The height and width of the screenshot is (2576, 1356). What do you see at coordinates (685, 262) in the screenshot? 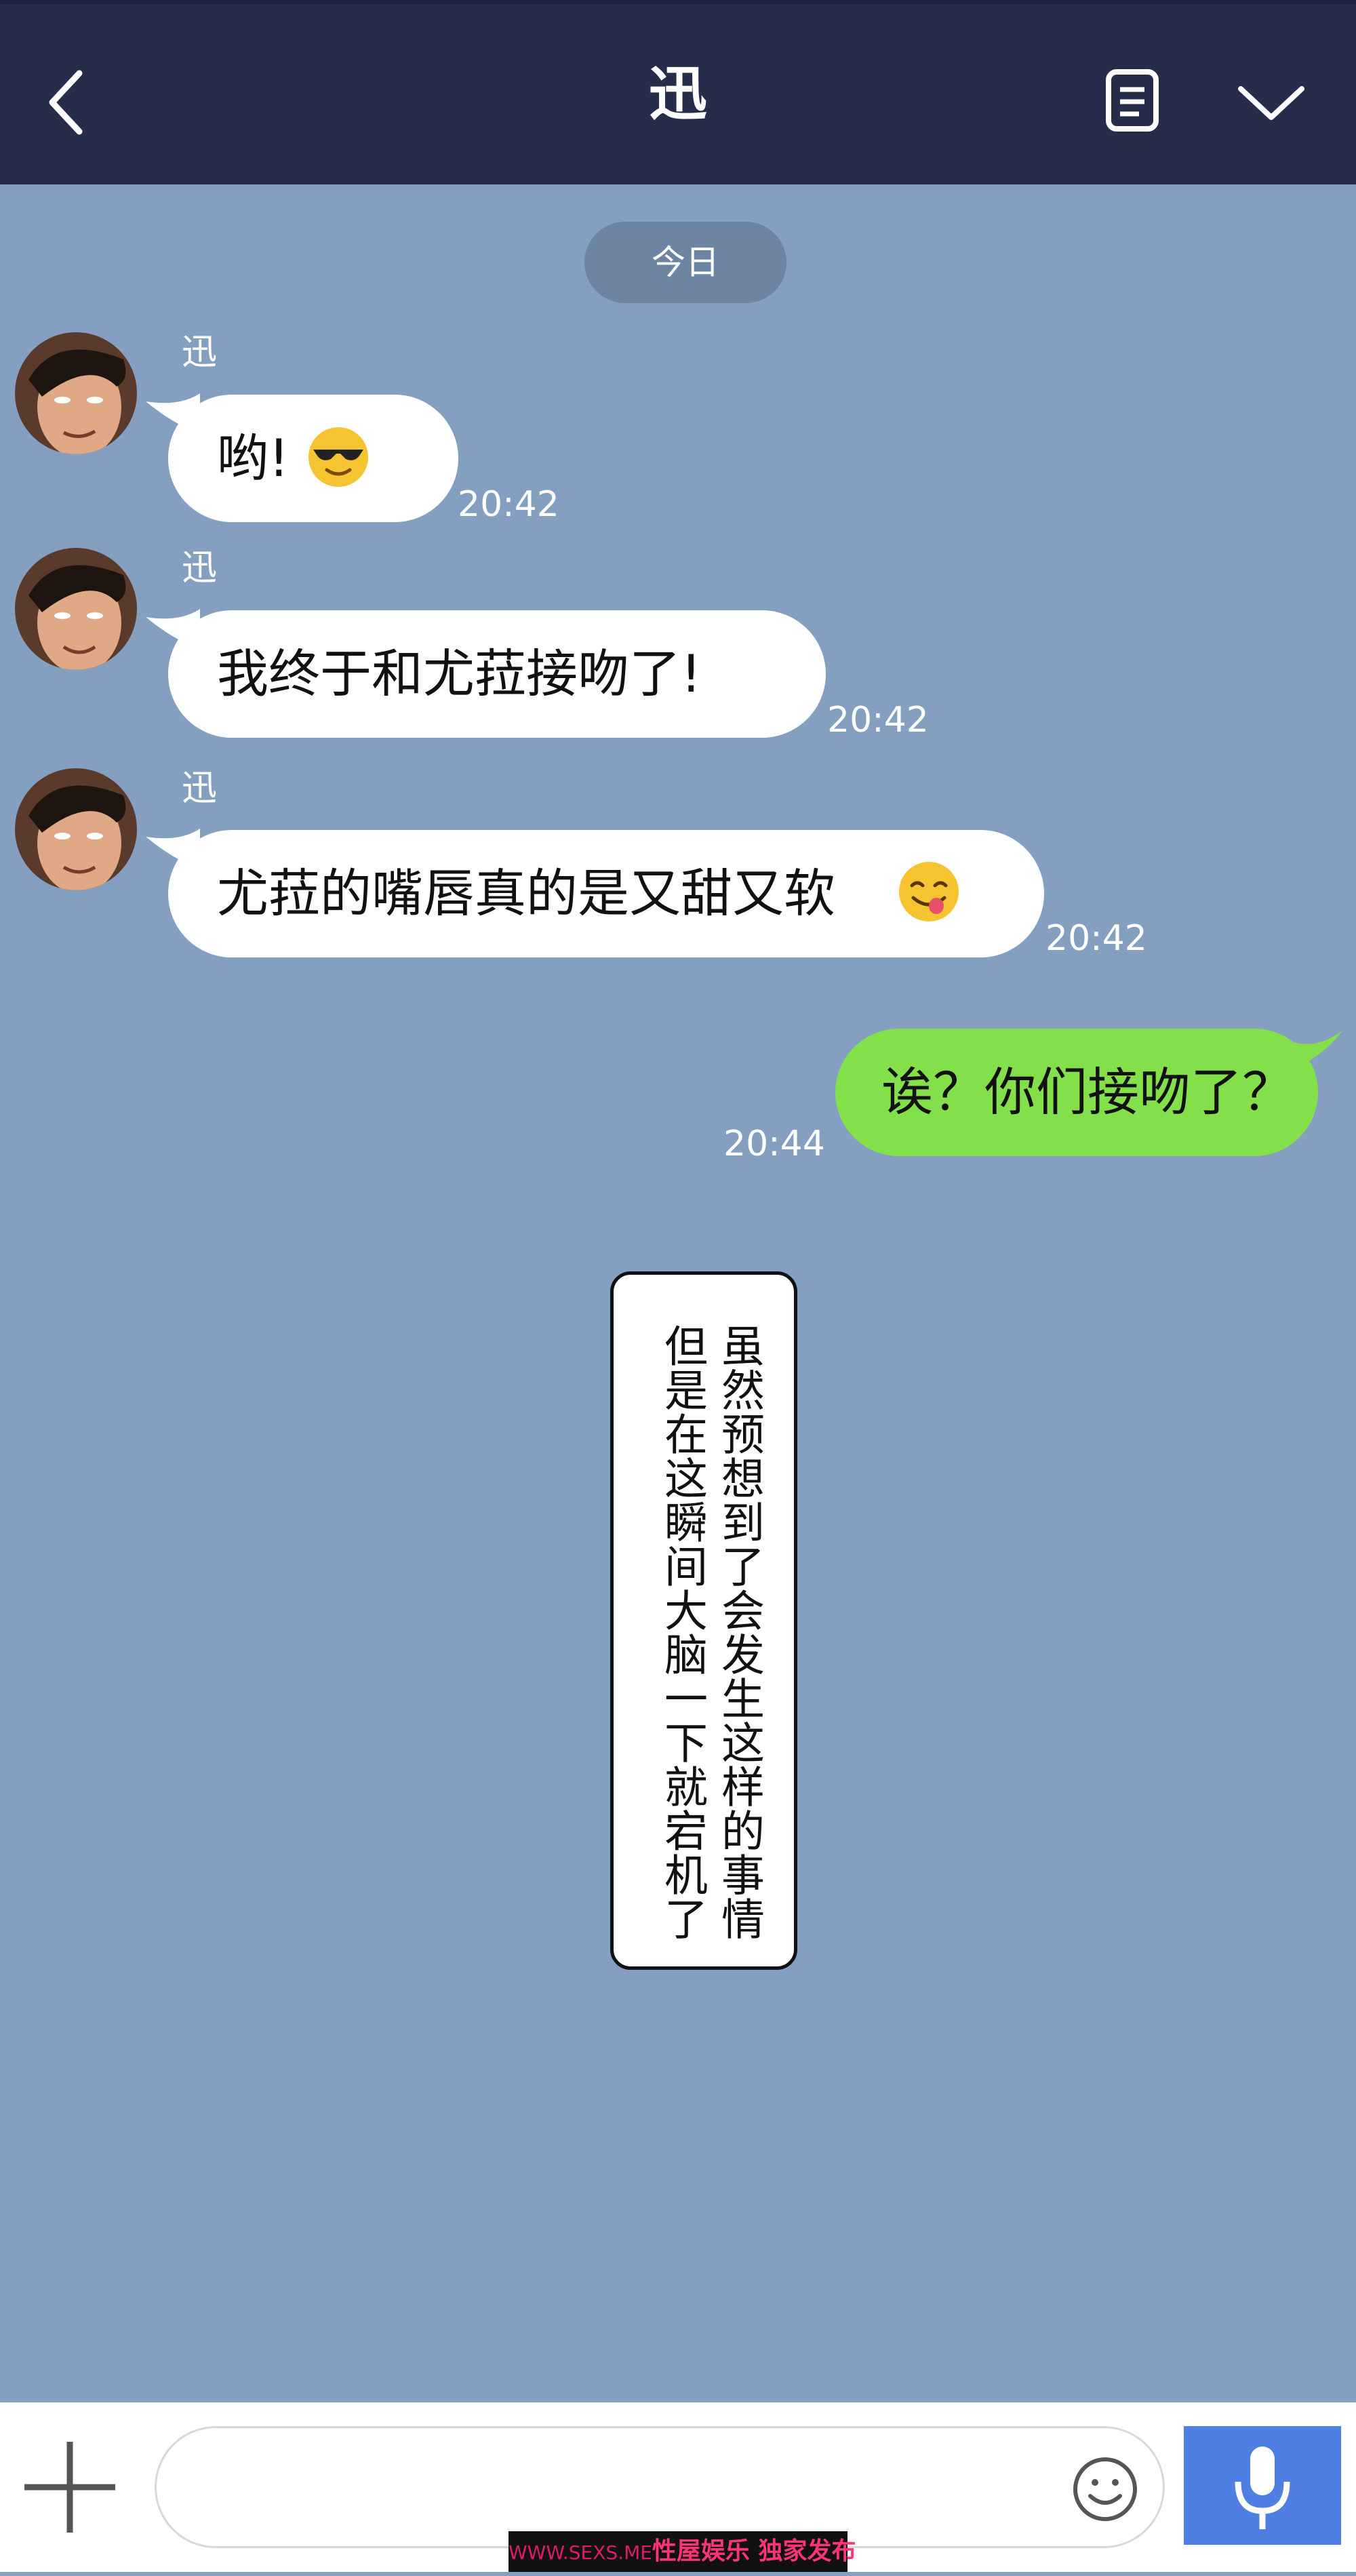
I see `date-divider: 今日` at bounding box center [685, 262].